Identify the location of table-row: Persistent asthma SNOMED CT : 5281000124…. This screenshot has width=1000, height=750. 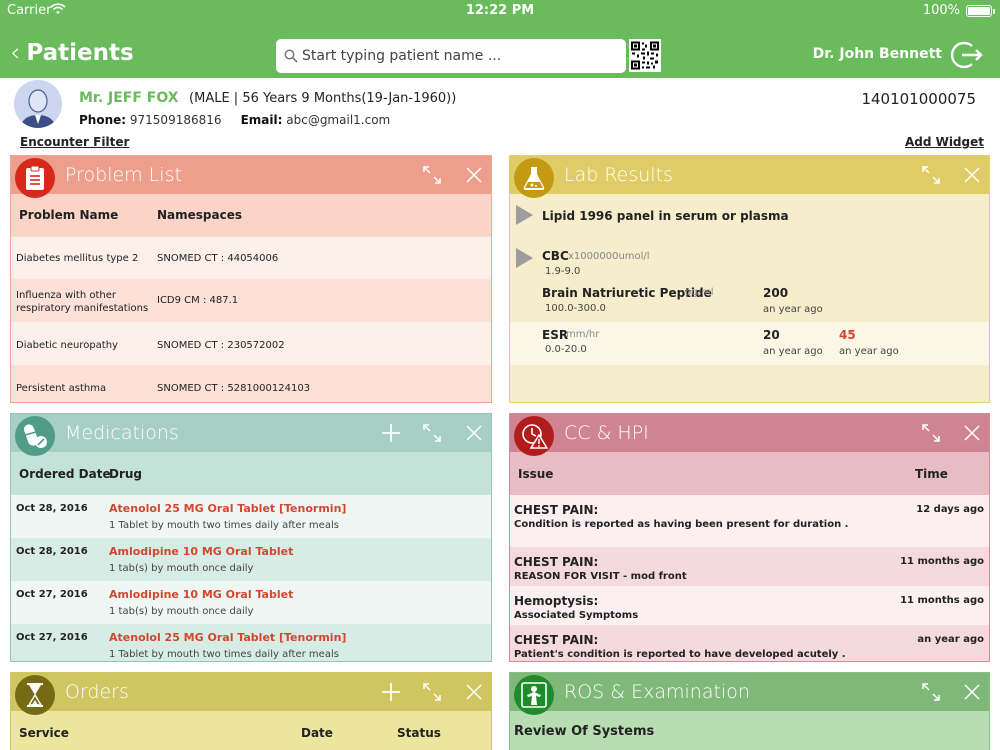
(251, 383).